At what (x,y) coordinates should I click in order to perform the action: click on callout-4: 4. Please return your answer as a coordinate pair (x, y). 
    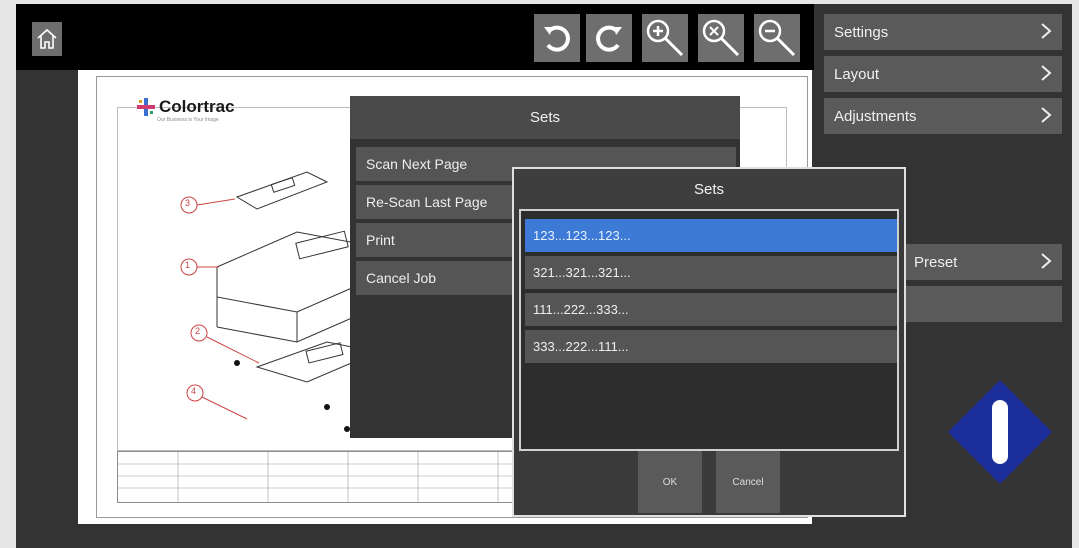
    Looking at the image, I should click on (194, 391).